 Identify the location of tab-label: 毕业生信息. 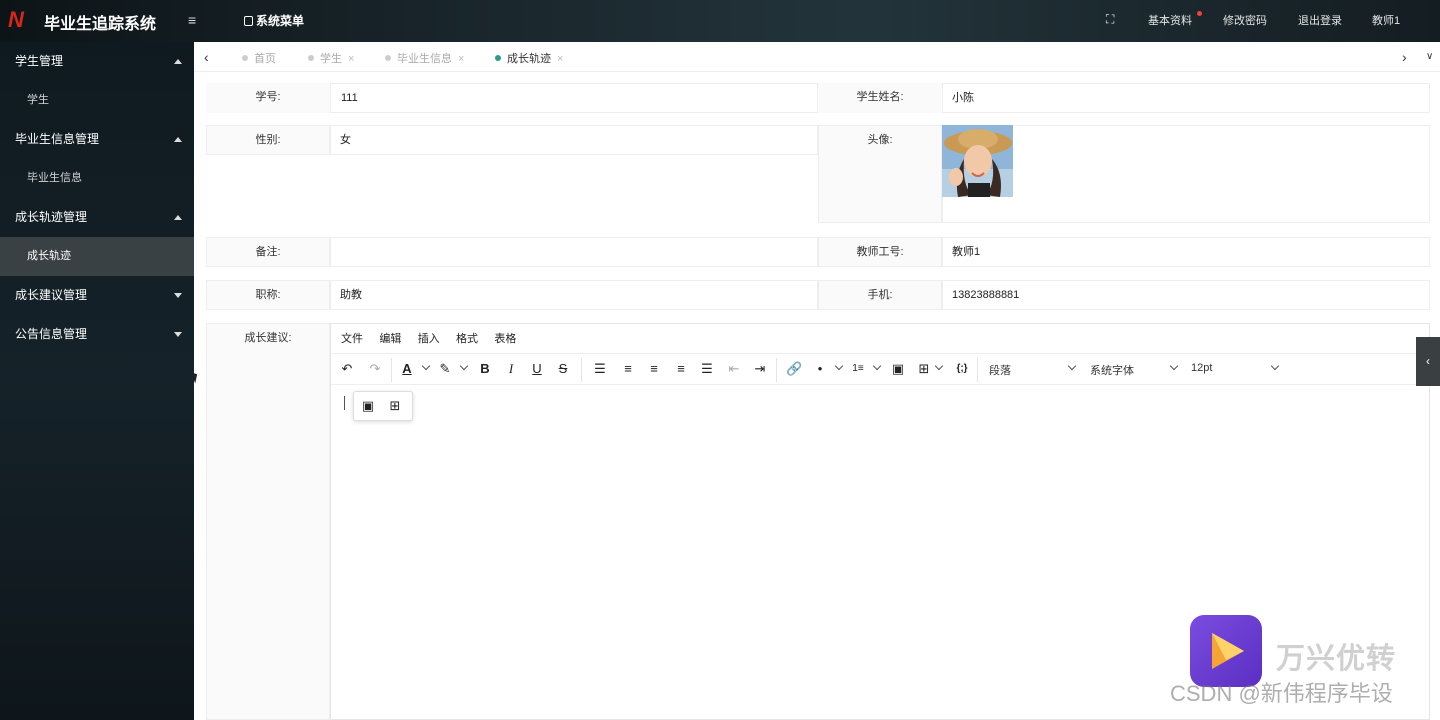
(424, 59).